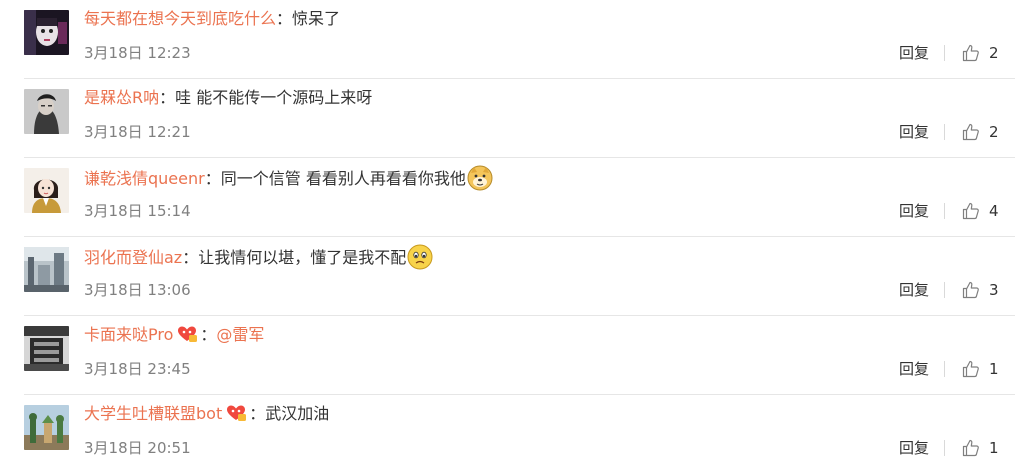 Image resolution: width=1025 pixels, height=474 pixels. Describe the element at coordinates (420, 257) in the screenshot. I see `sad-emoji-icon` at that location.